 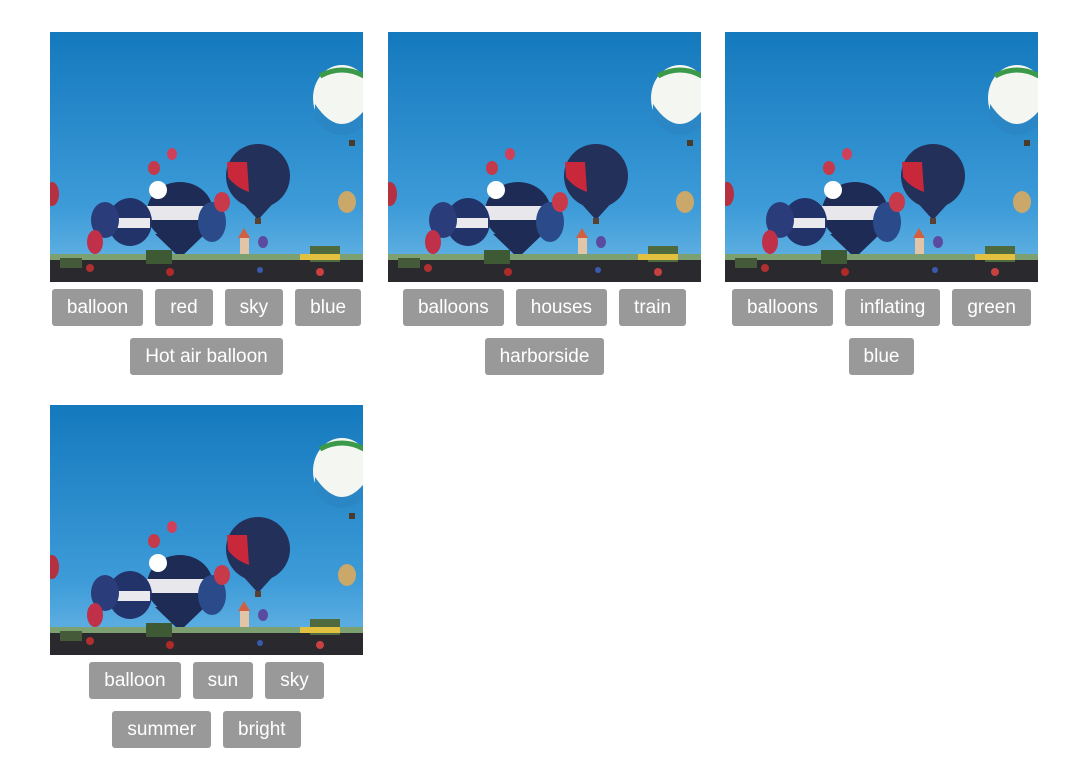 What do you see at coordinates (206, 705) in the screenshot?
I see `tag-list: balloon sun sky summer bright` at bounding box center [206, 705].